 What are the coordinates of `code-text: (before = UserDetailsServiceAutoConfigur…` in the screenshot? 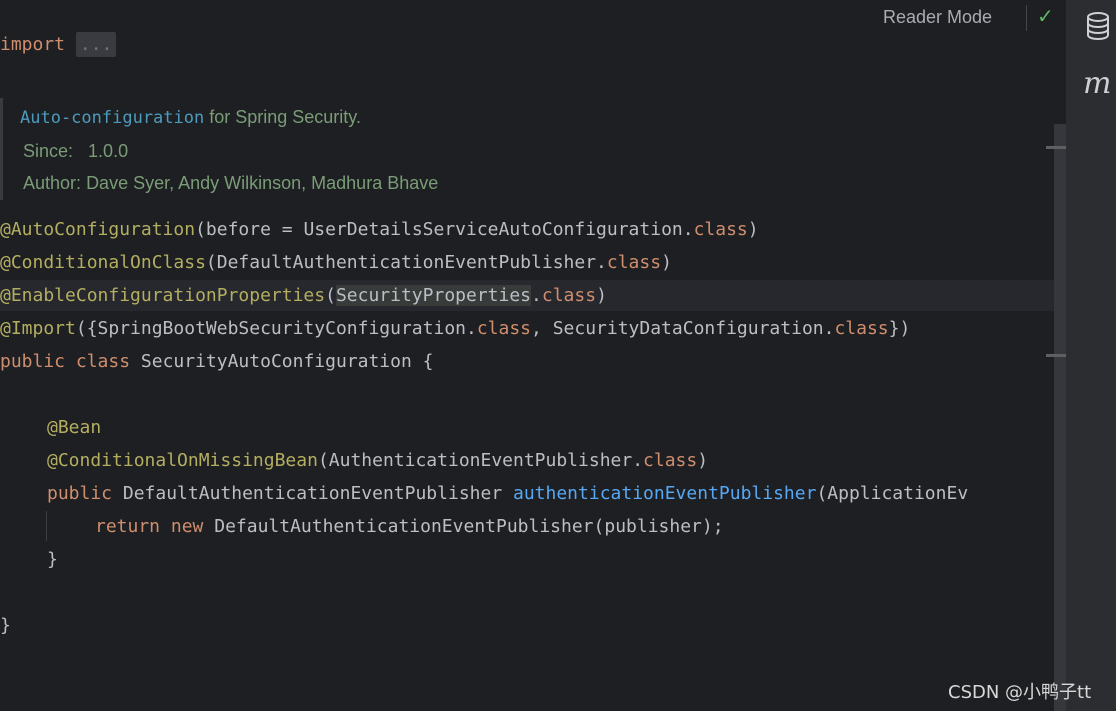 It's located at (444, 229).